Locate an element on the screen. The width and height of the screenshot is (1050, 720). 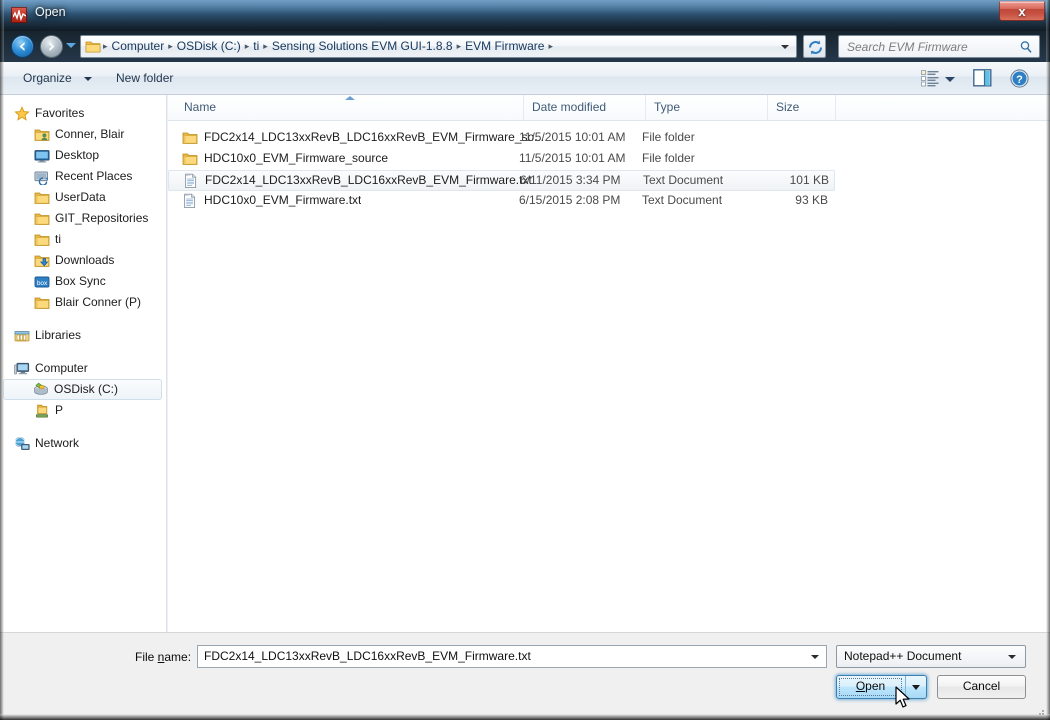
desktop-icon is located at coordinates (42, 155).